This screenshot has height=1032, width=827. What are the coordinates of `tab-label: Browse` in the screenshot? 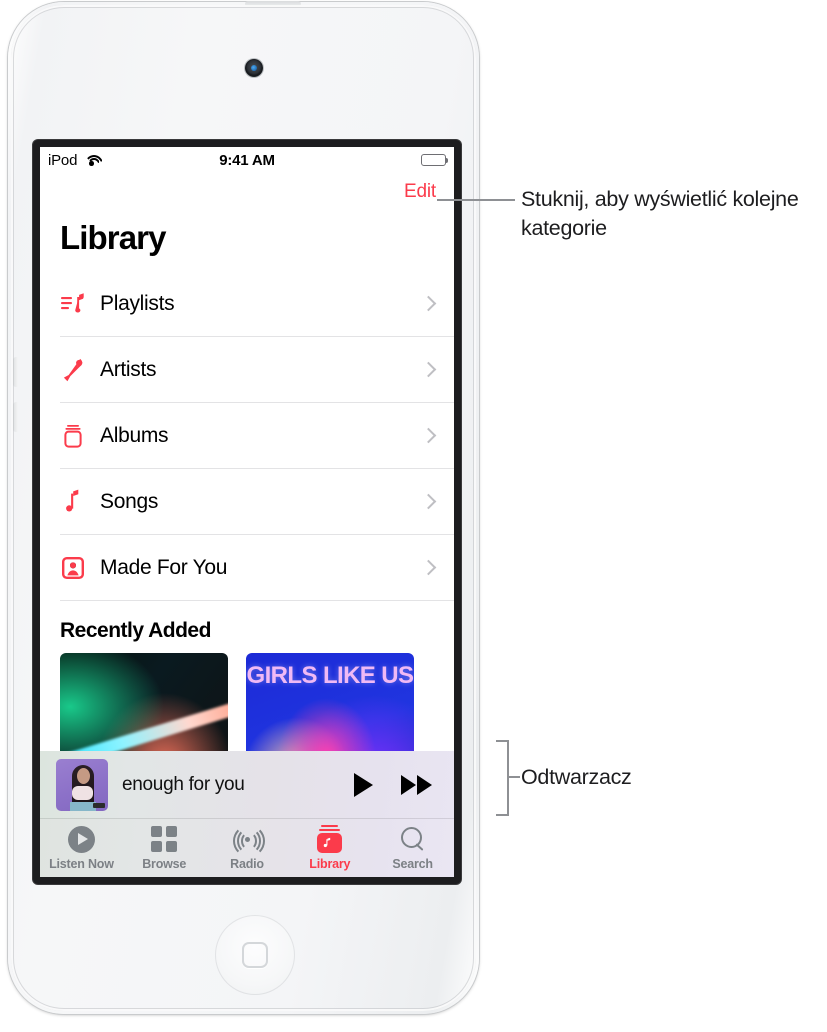 It's located at (164, 864).